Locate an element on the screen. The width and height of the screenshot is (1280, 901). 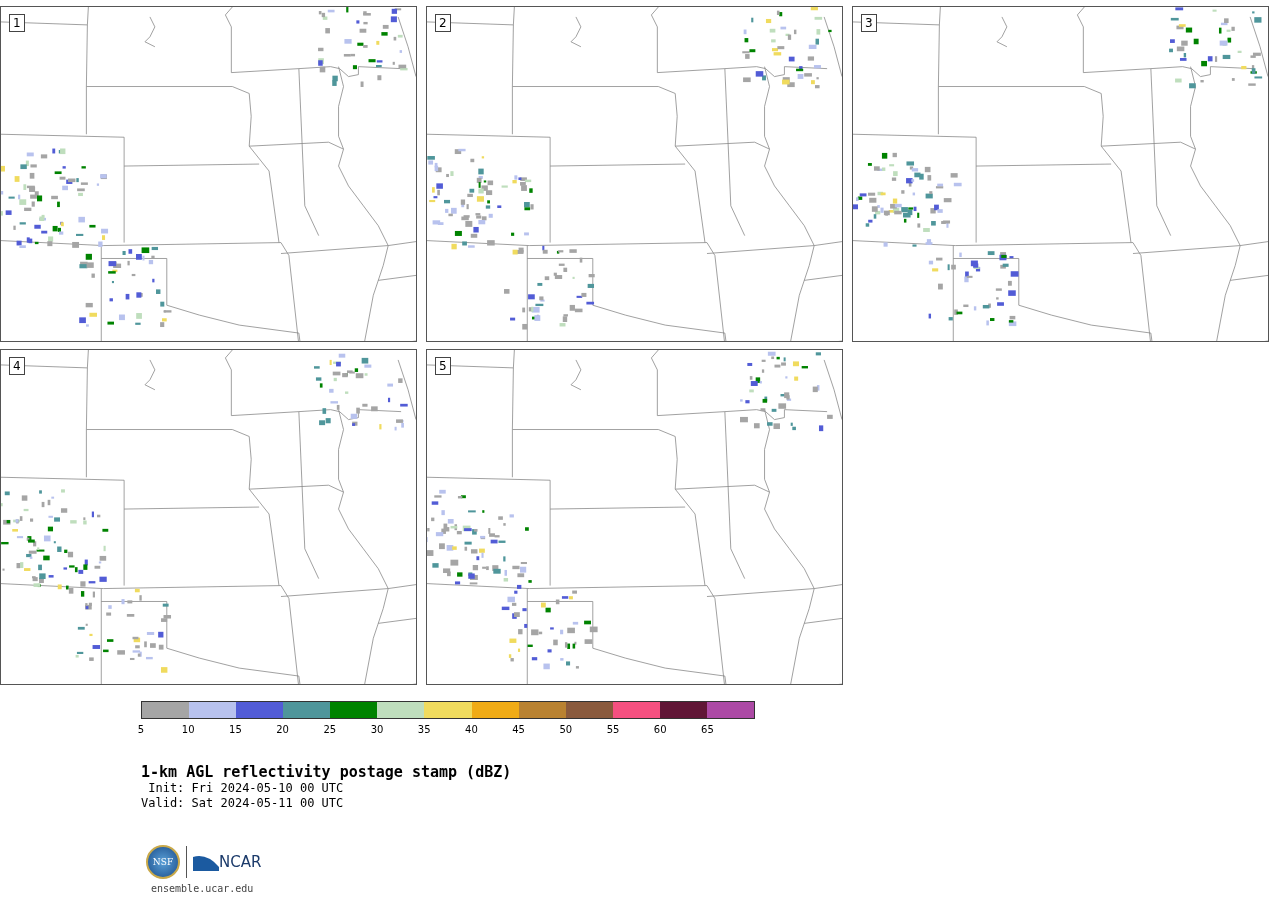
tick-label: 25 is located at coordinates (330, 729).